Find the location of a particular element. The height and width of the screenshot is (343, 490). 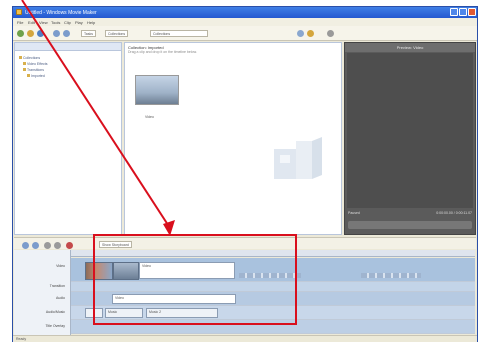

minimize-button is located at coordinates (454, 12).